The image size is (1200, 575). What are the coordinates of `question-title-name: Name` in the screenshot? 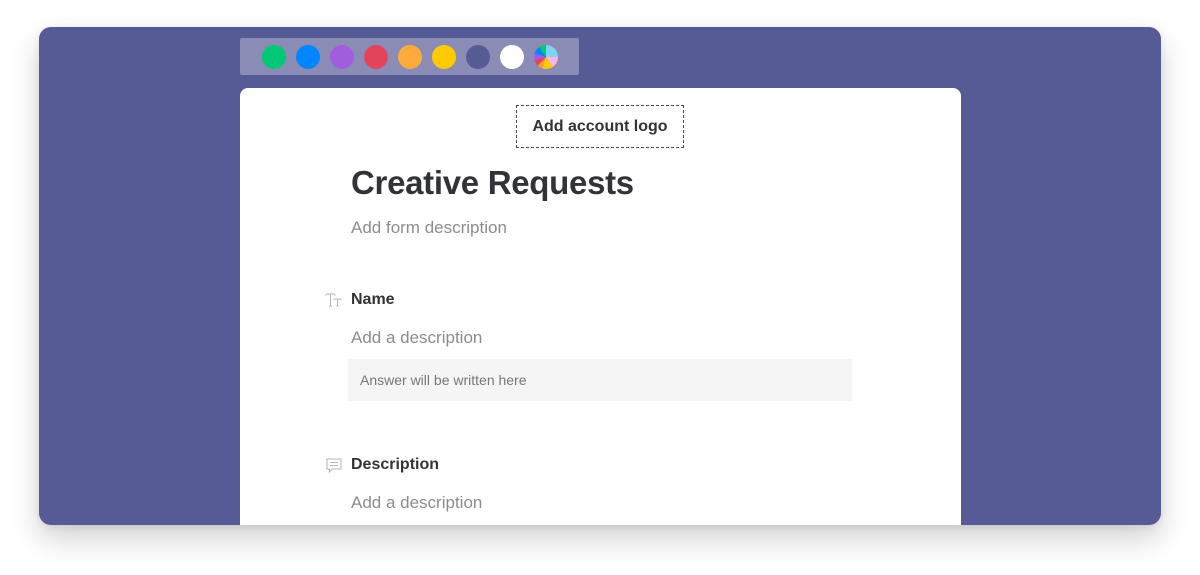 It's located at (373, 300).